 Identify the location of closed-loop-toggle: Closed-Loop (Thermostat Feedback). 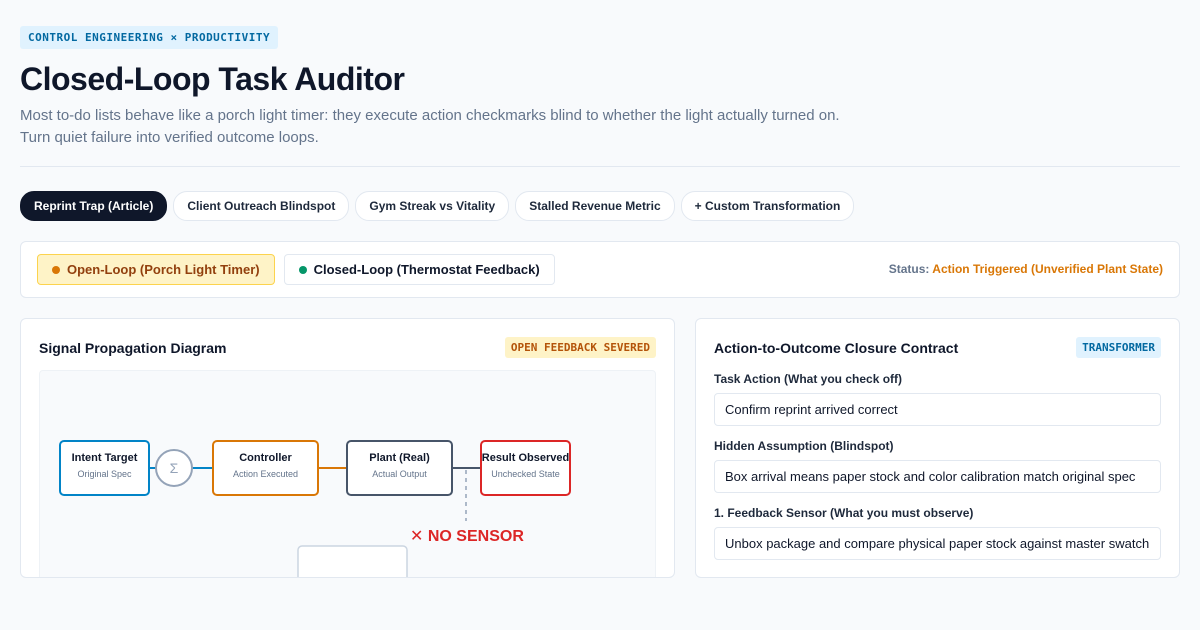
(419, 269).